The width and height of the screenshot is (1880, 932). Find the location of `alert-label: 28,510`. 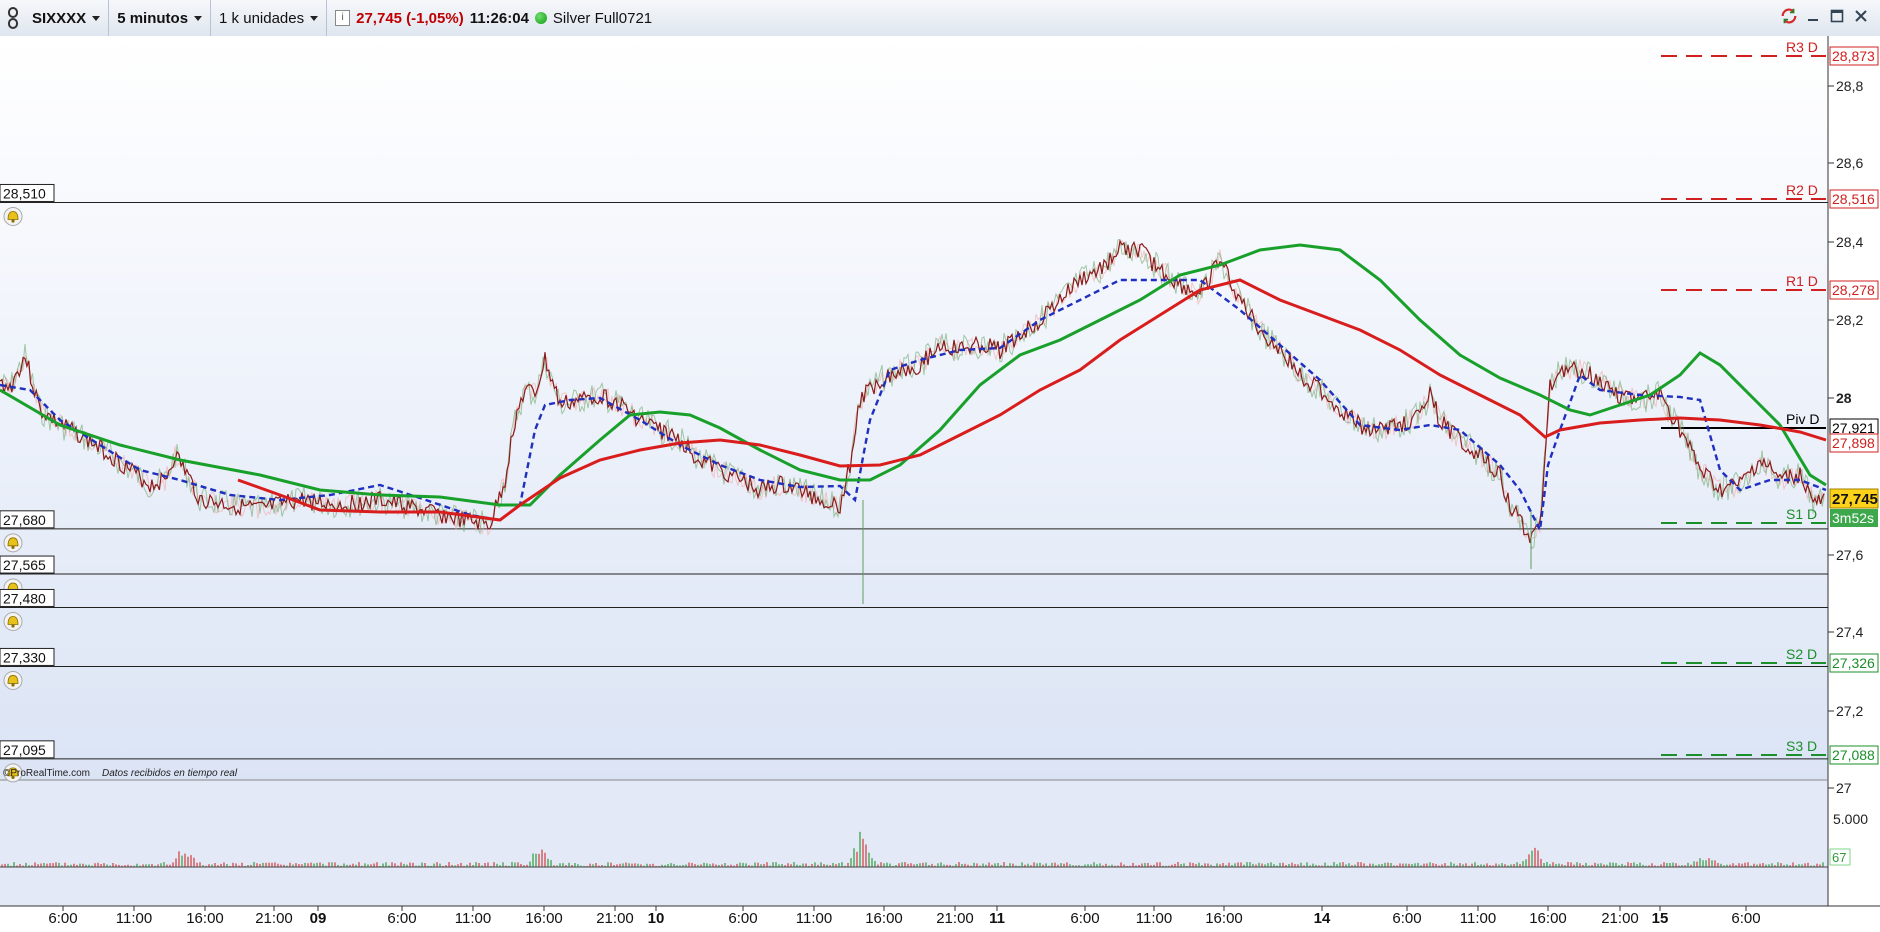

alert-label: 28,510 is located at coordinates (27, 192).